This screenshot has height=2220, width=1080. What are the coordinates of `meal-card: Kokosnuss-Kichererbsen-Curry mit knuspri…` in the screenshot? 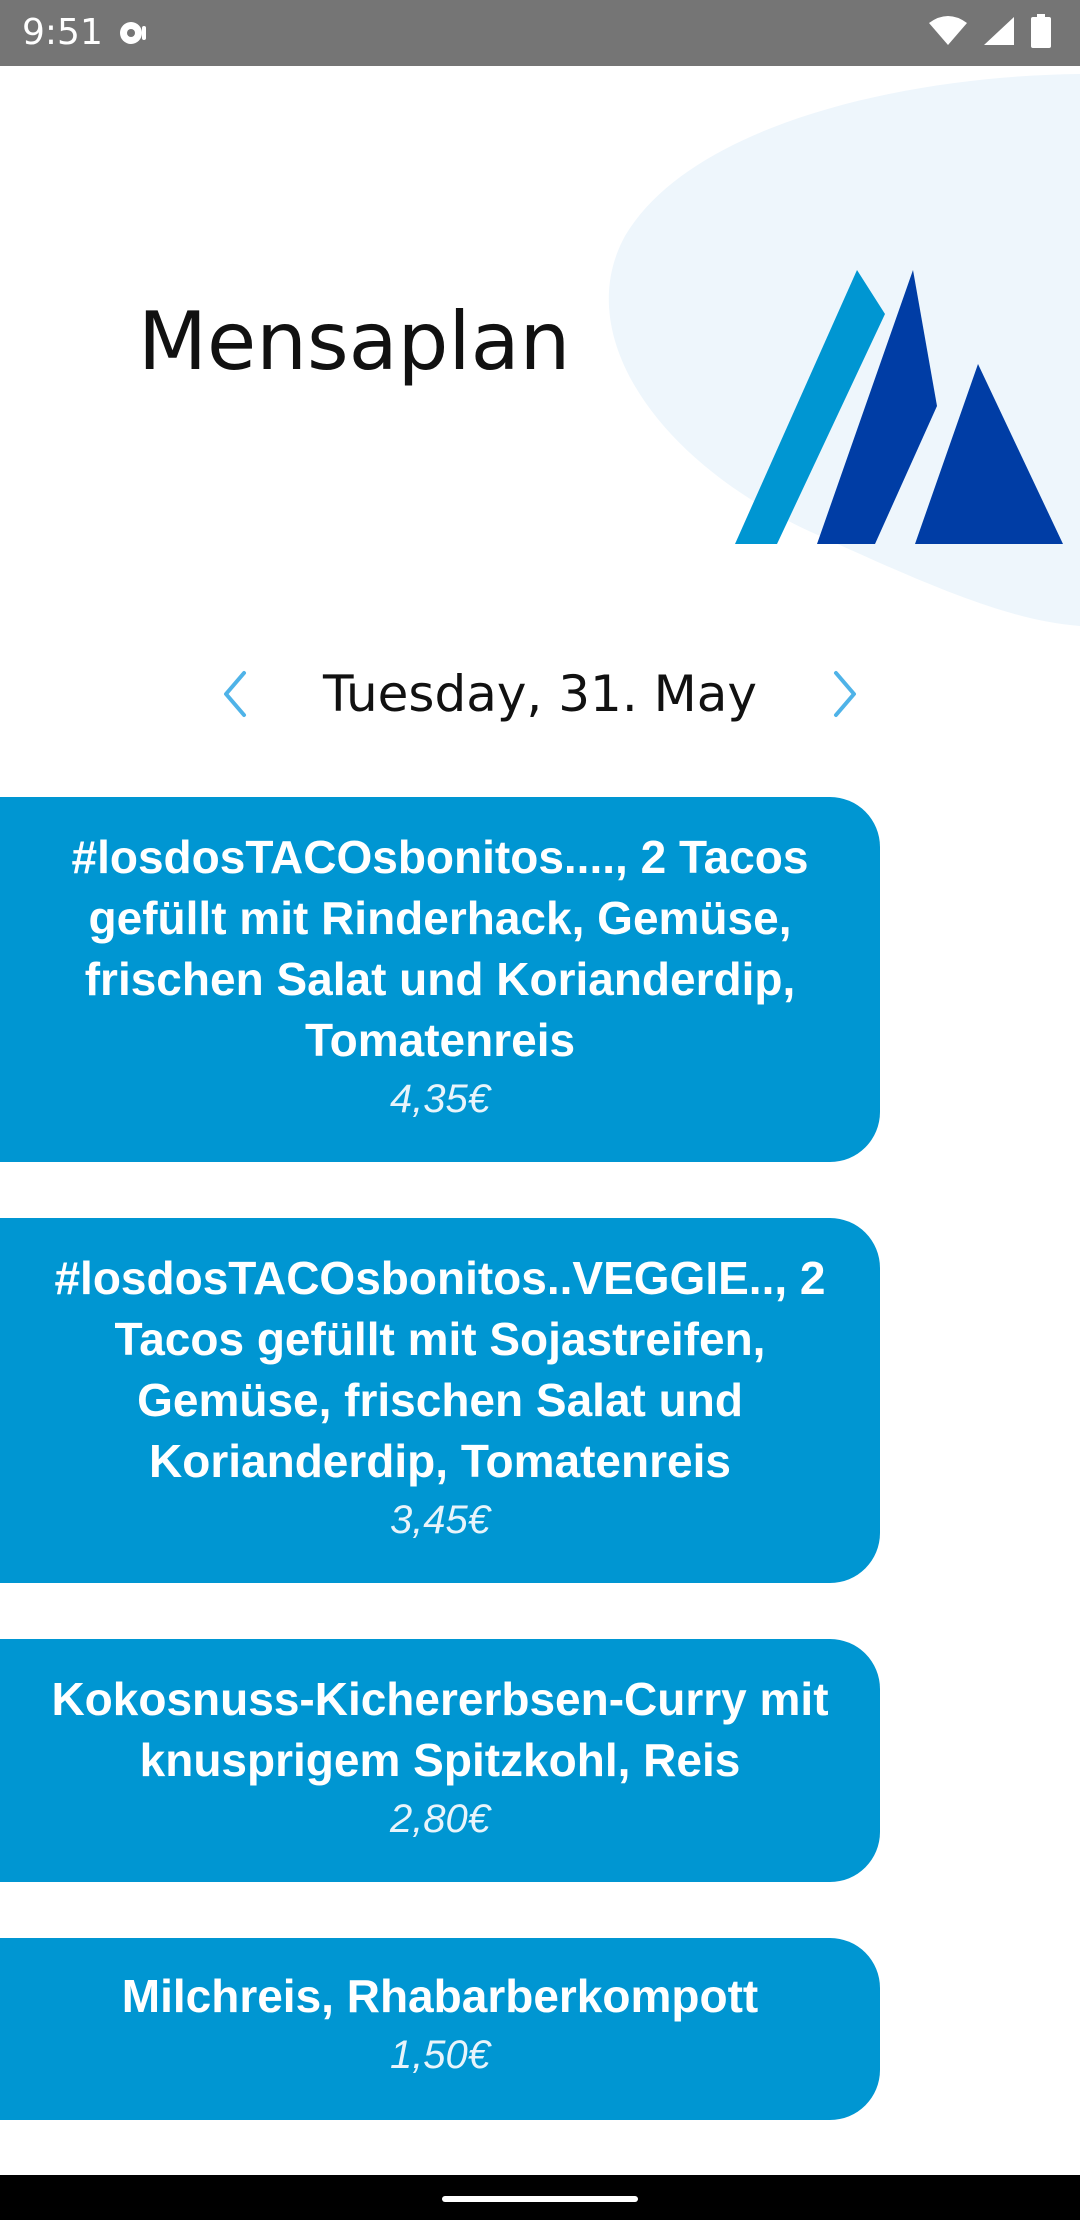 It's located at (440, 1760).